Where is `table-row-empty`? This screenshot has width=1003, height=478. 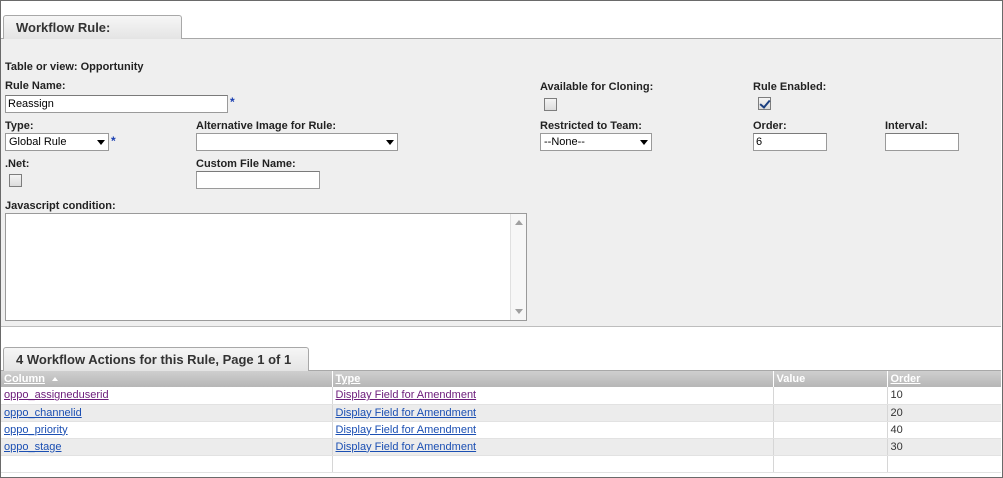
table-row-empty is located at coordinates (501, 464).